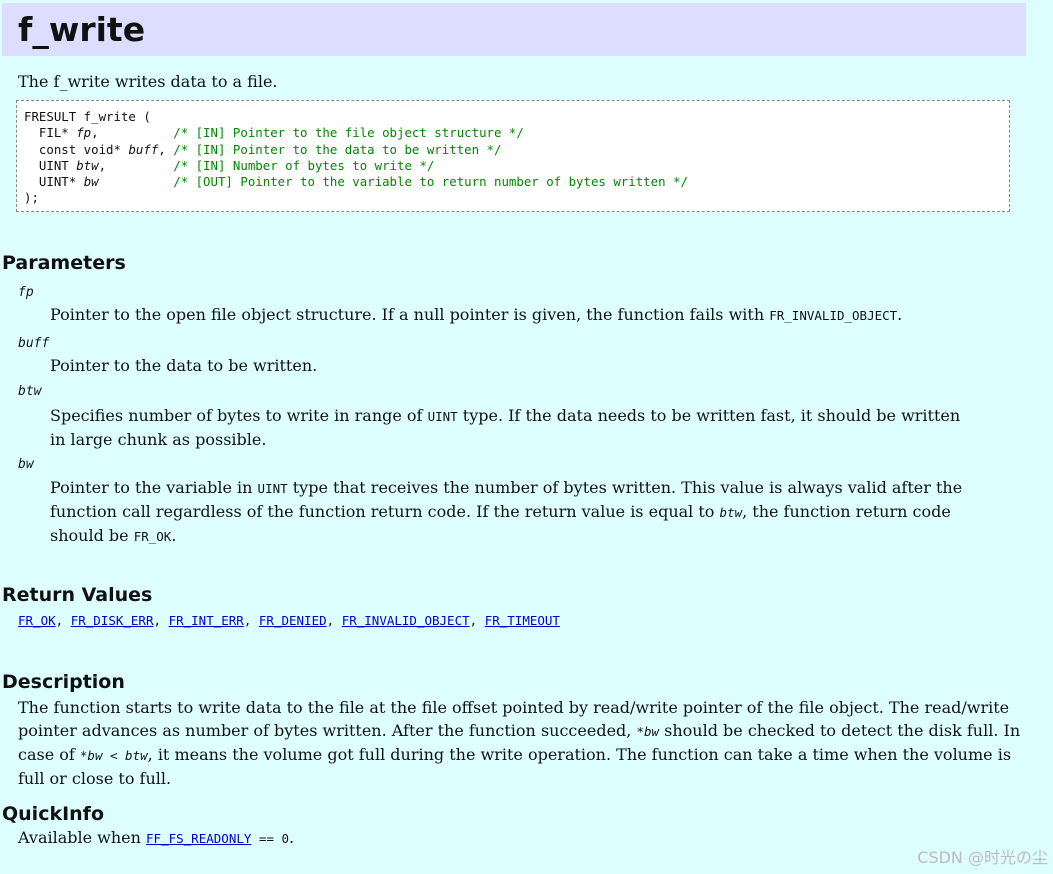 Image resolution: width=1053 pixels, height=874 pixels. Describe the element at coordinates (304, 165) in the screenshot. I see `code-comment: /* [IN] Number of bytes to write */` at that location.